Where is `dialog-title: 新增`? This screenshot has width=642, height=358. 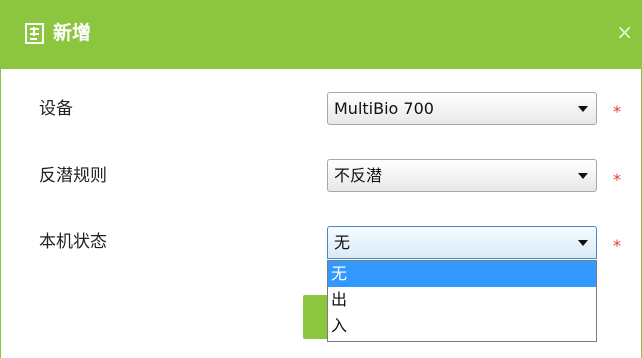 dialog-title: 新增 is located at coordinates (72, 33).